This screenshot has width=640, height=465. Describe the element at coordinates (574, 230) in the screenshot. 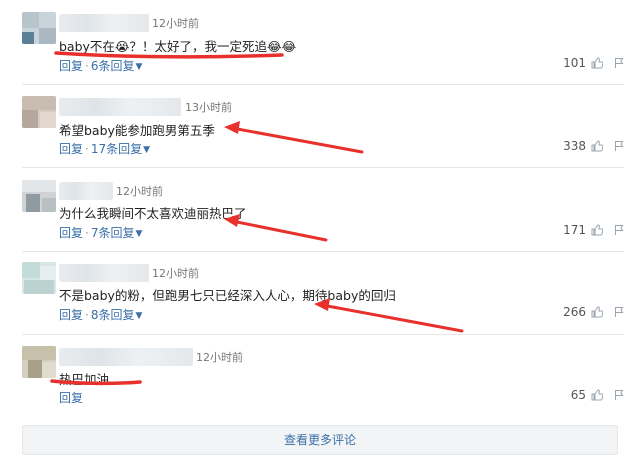

I see `like-count: 171` at that location.